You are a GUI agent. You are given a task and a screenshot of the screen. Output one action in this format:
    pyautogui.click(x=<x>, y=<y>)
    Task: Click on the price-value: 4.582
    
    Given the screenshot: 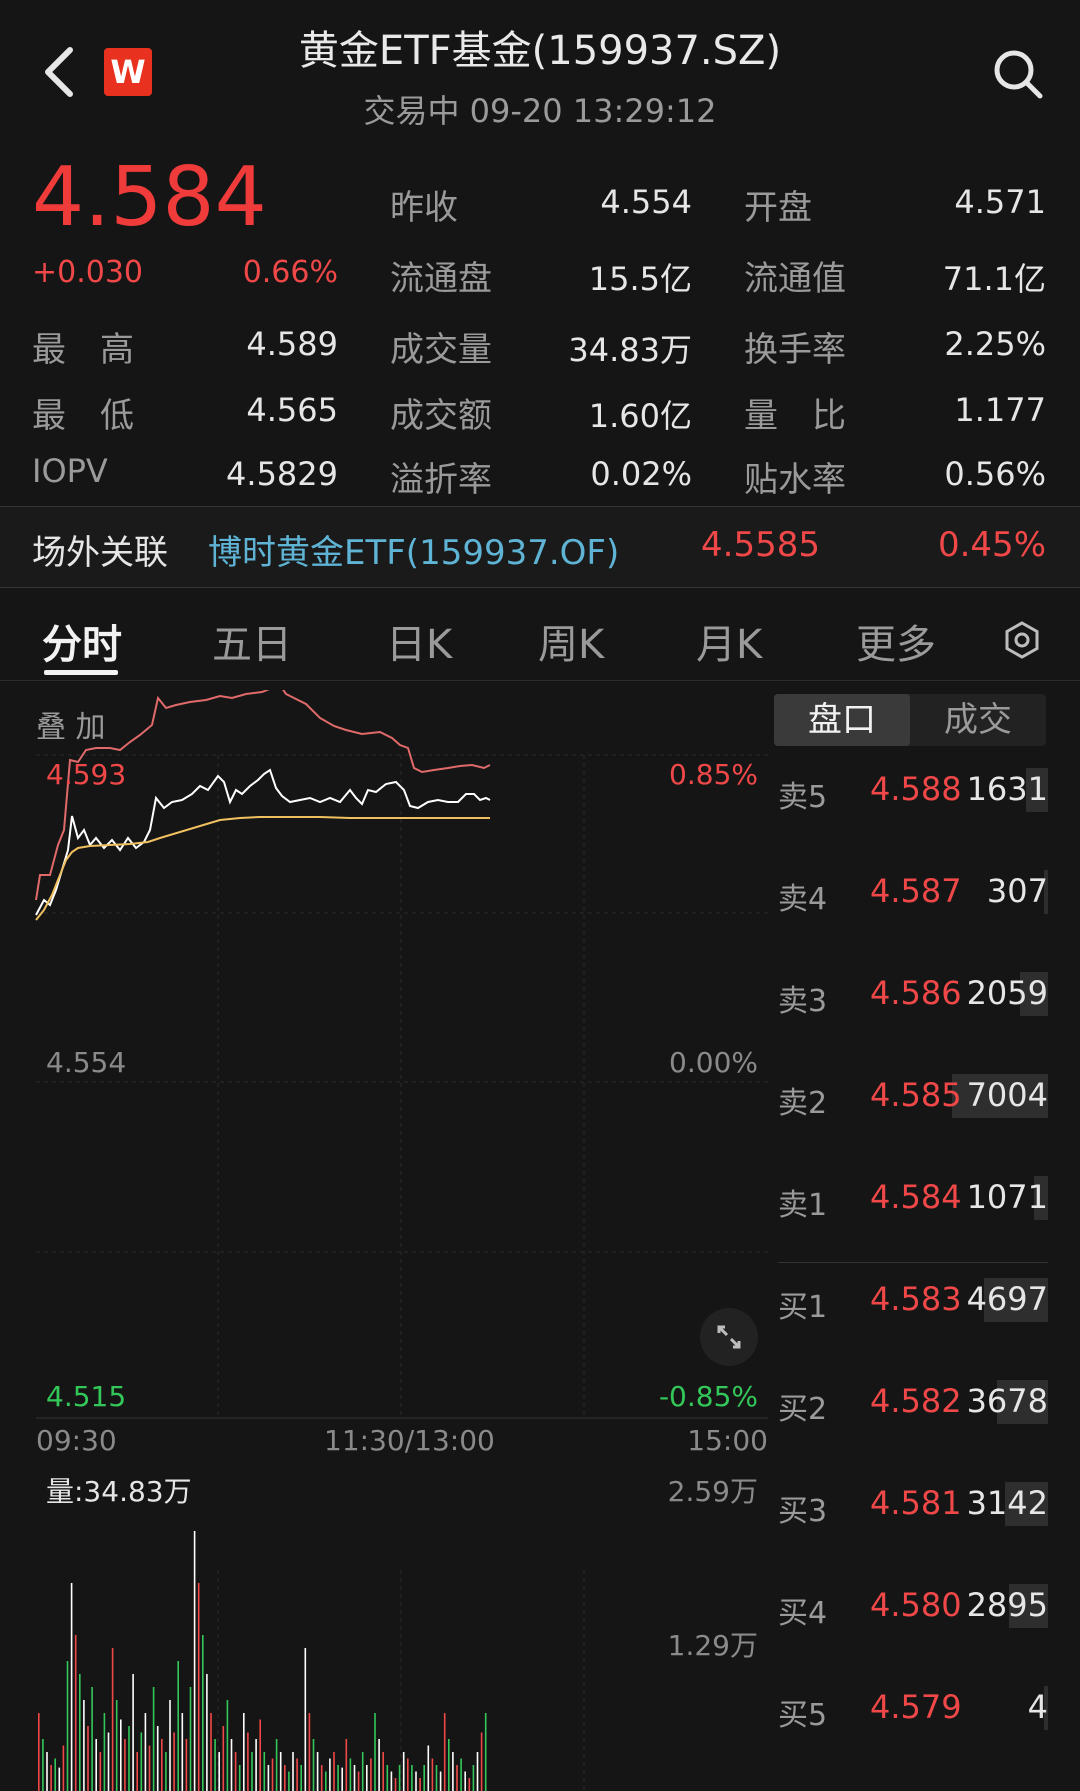 What is the action you would take?
    pyautogui.click(x=916, y=1401)
    